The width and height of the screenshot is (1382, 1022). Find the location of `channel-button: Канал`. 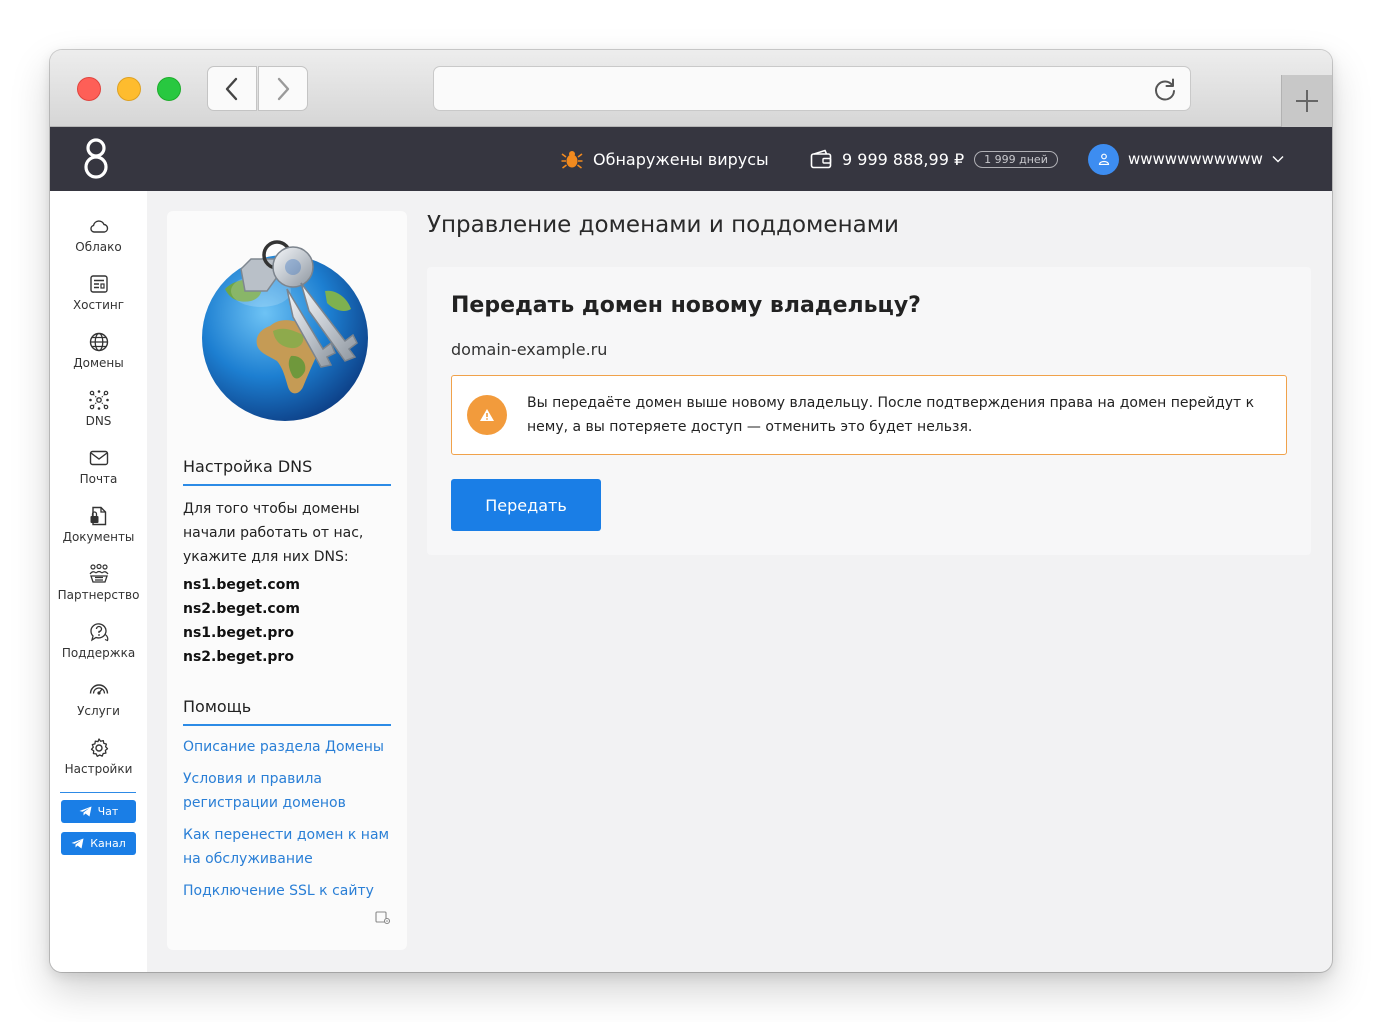

channel-button: Канал is located at coordinates (98, 843).